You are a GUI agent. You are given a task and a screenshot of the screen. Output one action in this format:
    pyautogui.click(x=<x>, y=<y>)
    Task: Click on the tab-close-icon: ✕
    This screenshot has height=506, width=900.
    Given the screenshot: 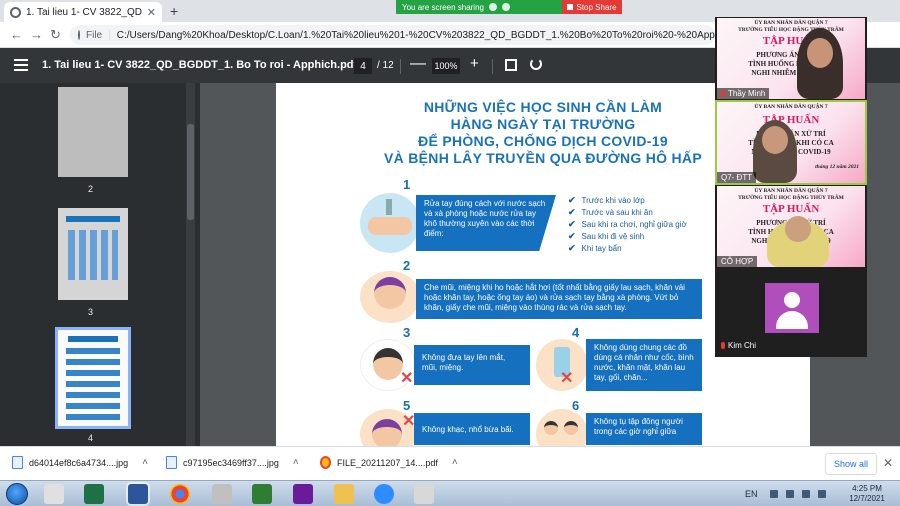 What is the action you would take?
    pyautogui.click(x=151, y=12)
    